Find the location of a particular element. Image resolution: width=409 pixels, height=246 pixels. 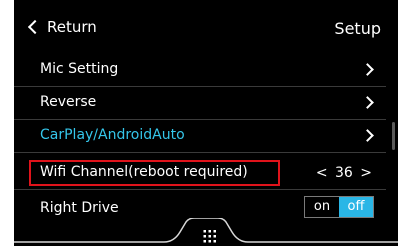

wifi-channel-stepper: < 36 > is located at coordinates (344, 173).